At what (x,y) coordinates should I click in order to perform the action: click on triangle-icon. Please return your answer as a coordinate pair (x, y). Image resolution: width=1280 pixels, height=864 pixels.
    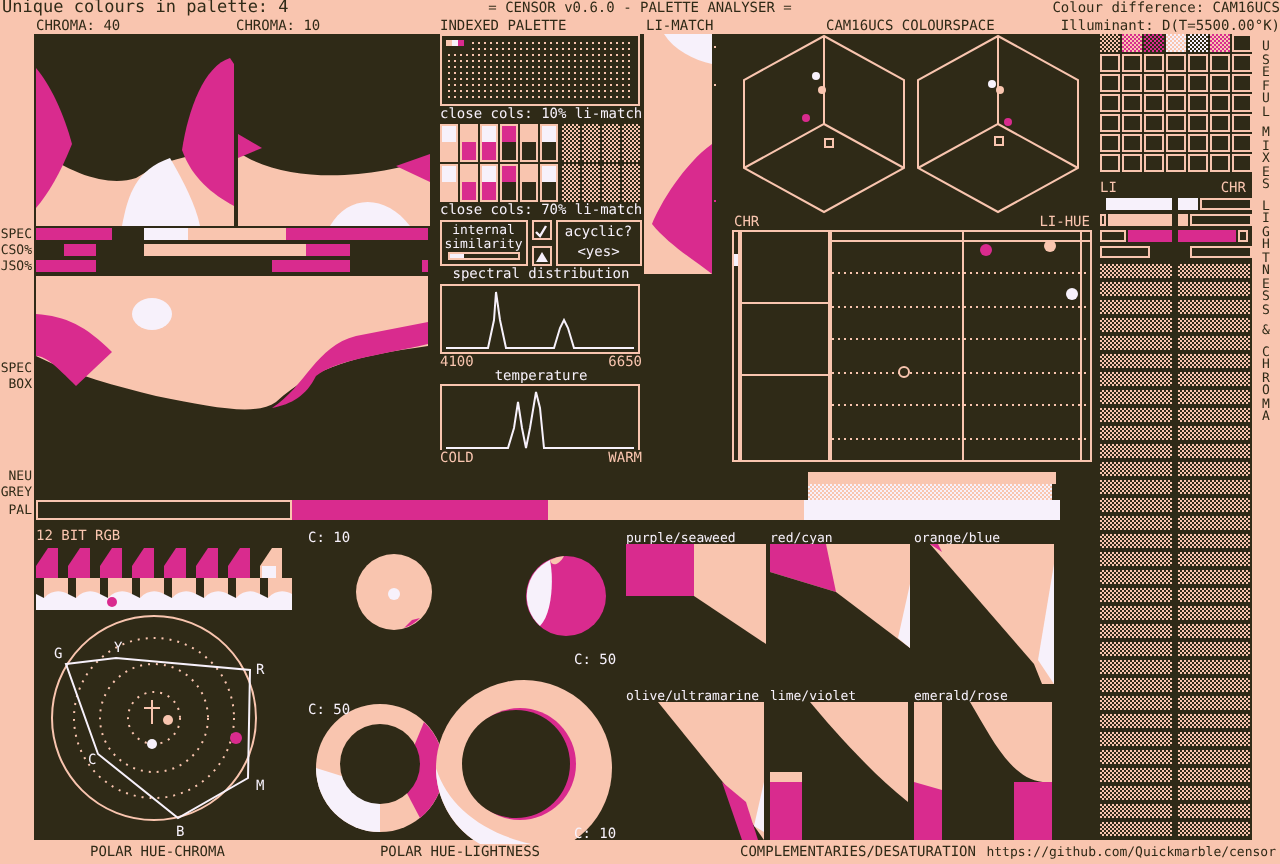
    Looking at the image, I should click on (541, 256).